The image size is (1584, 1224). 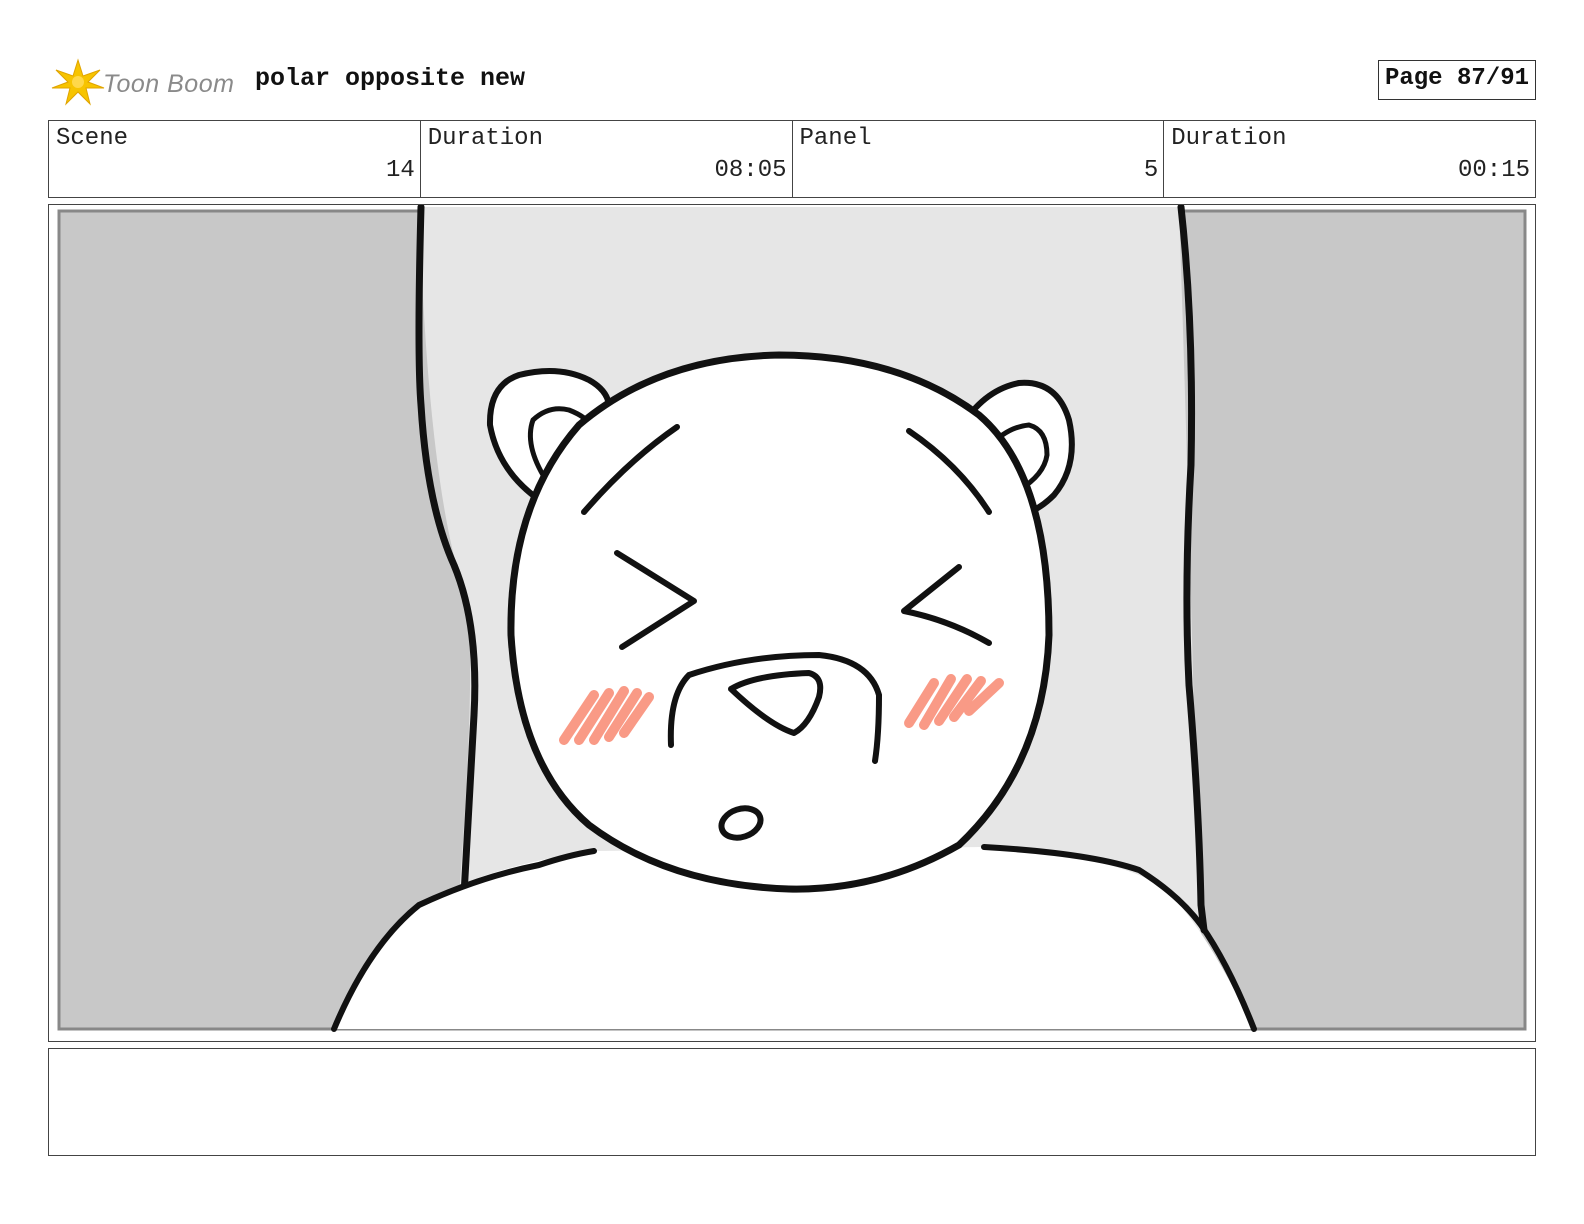 I want to click on panel-label: Panel, so click(x=835, y=138).